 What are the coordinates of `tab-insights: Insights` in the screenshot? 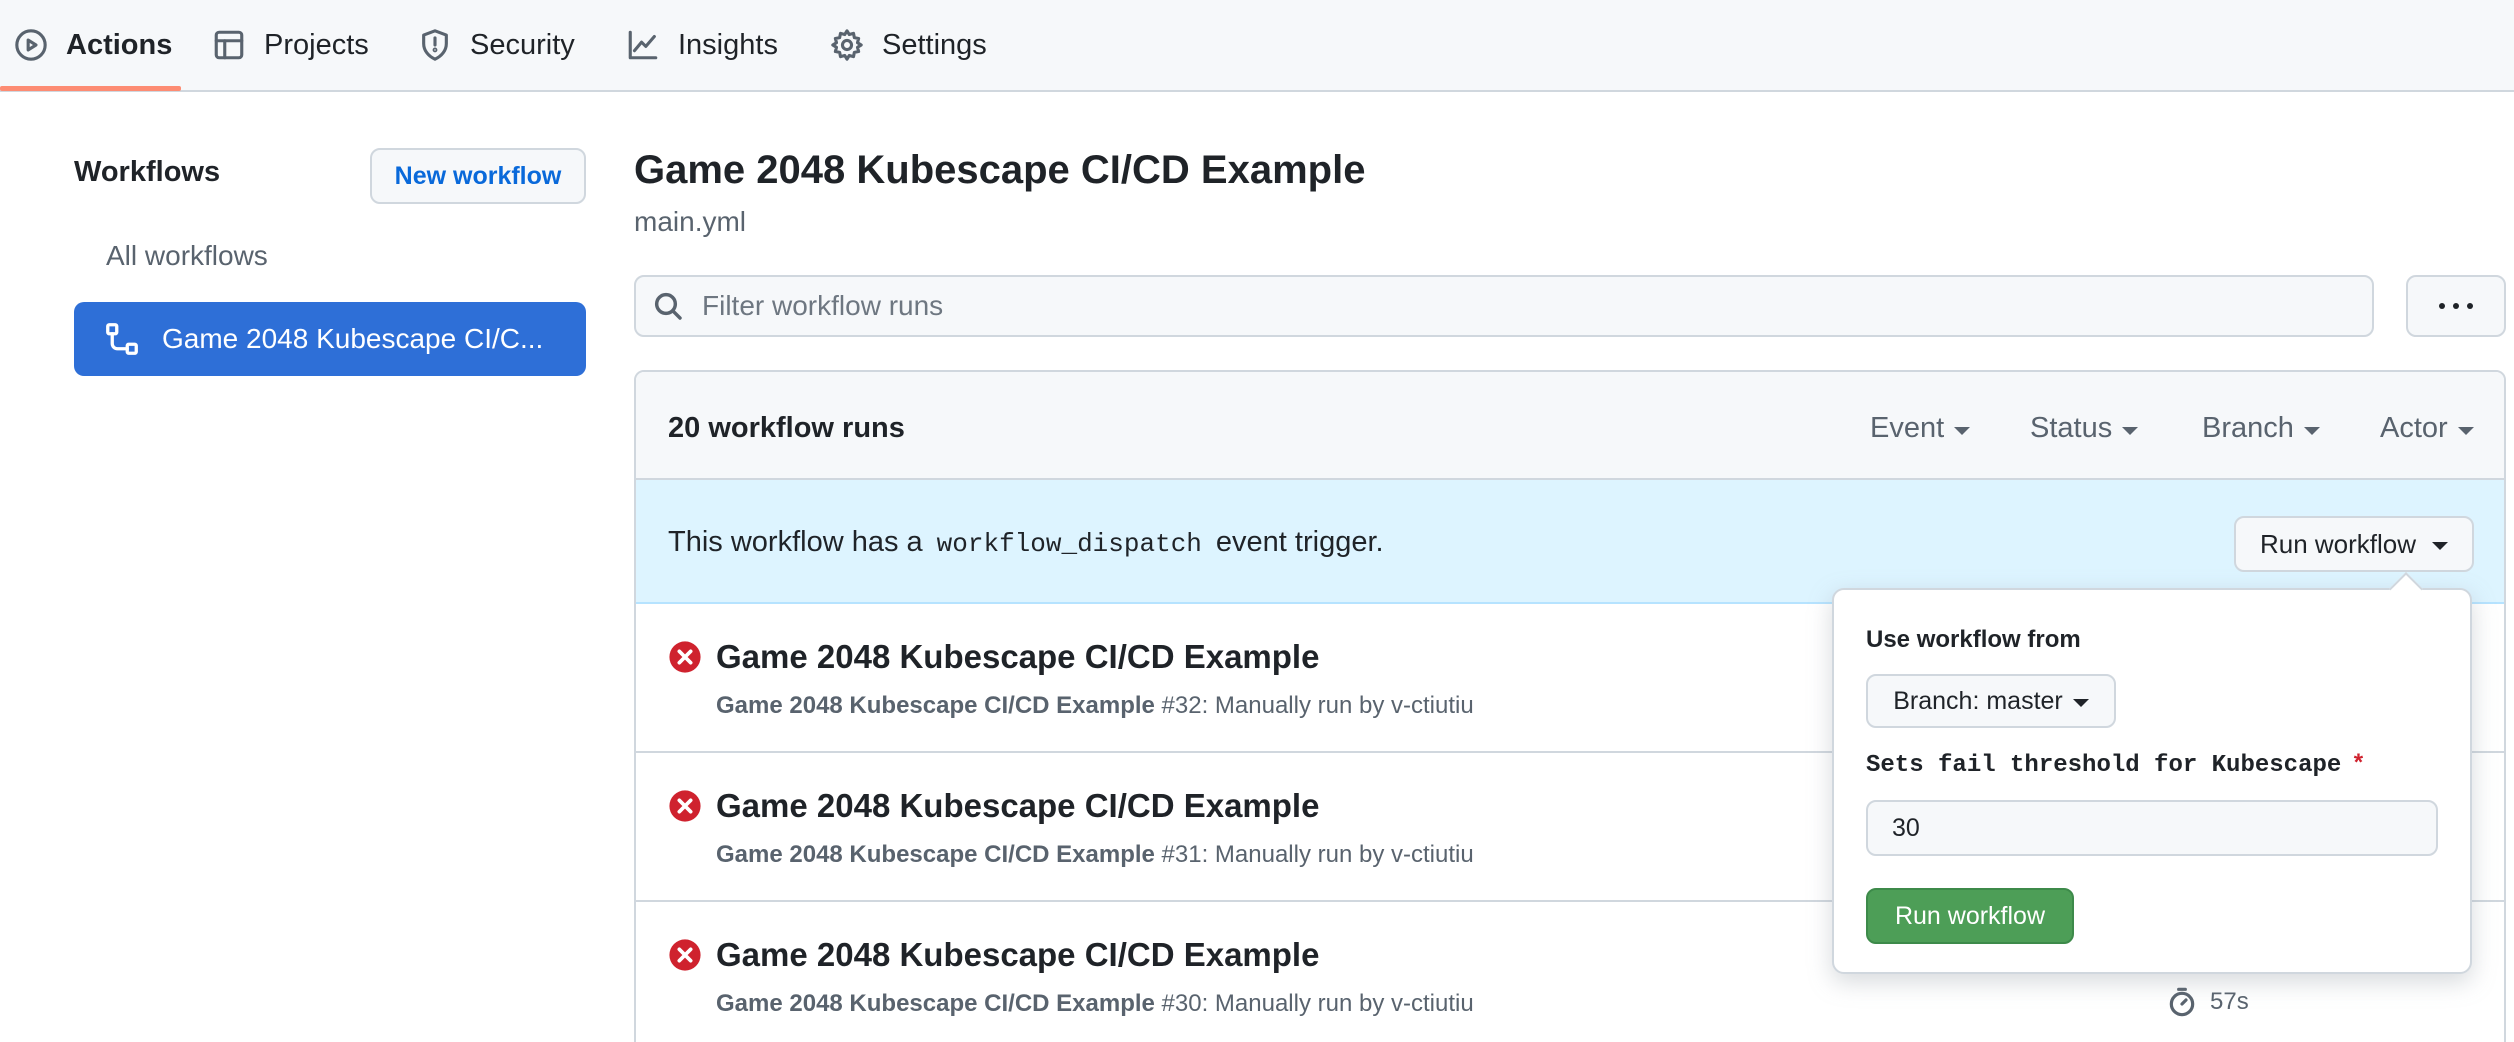 It's located at (702, 45).